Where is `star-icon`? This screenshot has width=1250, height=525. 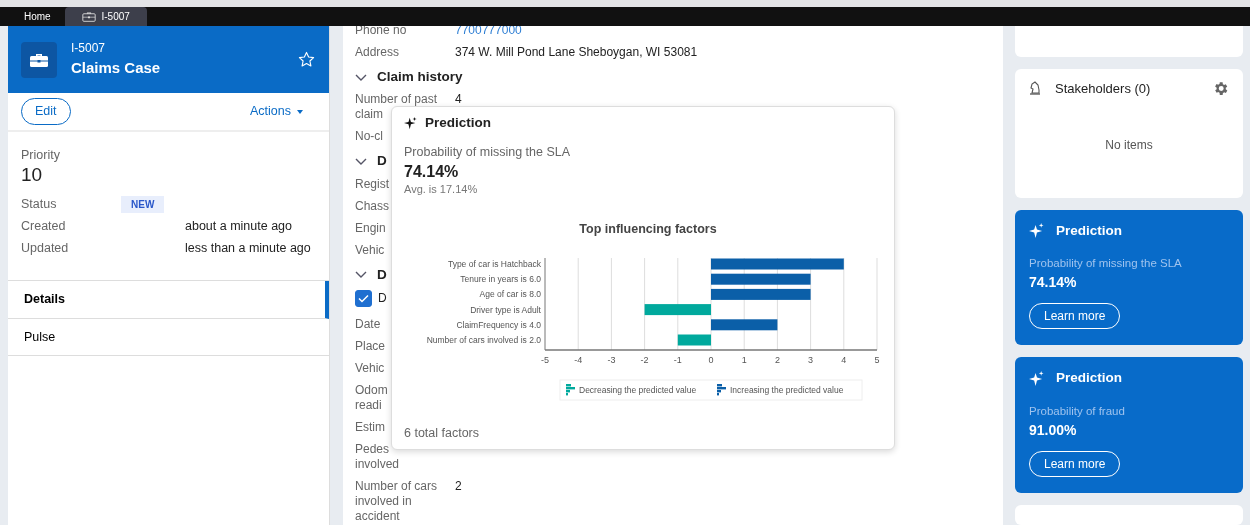 star-icon is located at coordinates (306, 59).